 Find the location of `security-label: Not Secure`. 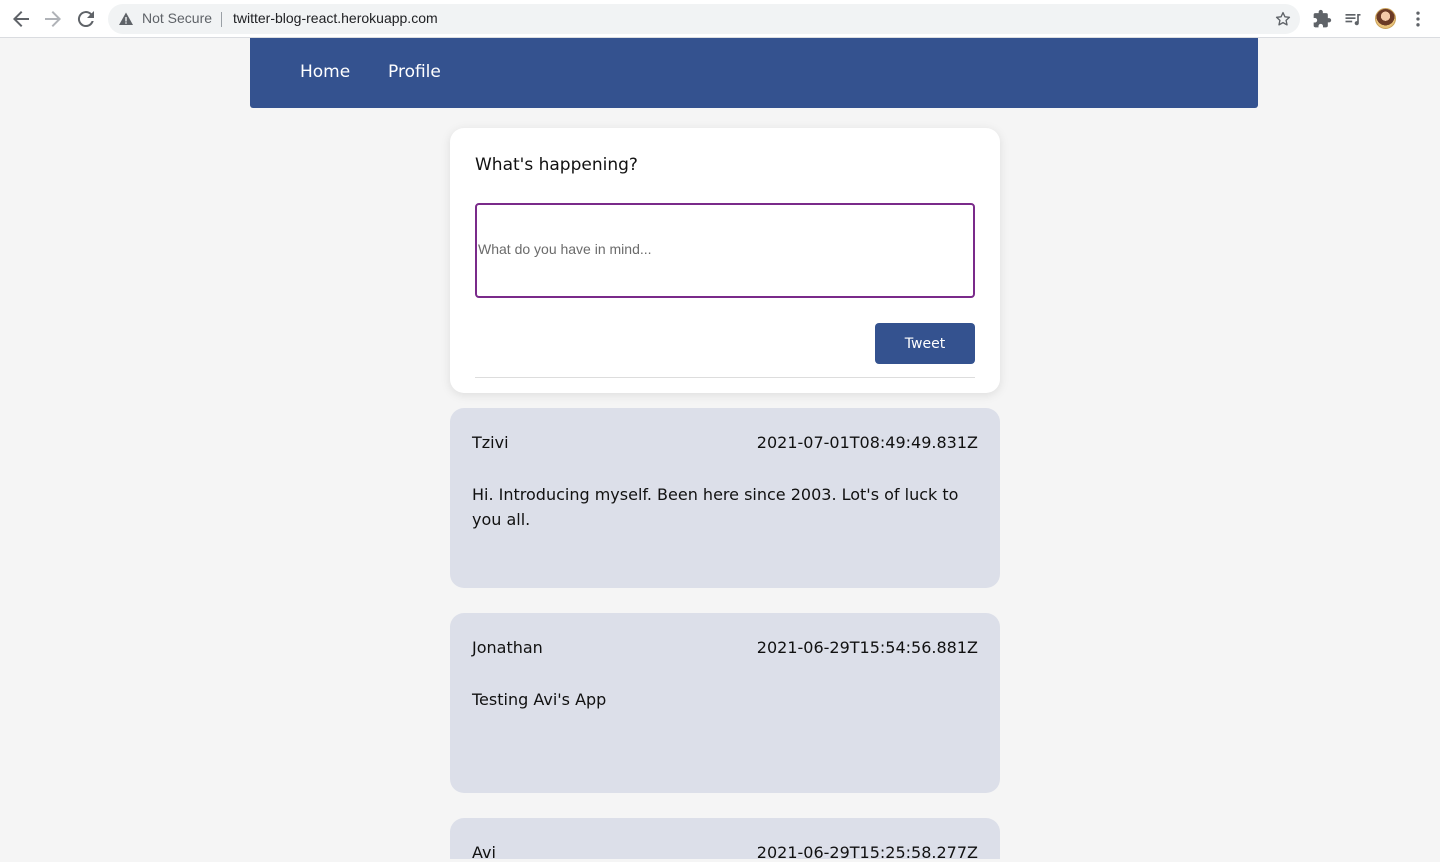

security-label: Not Secure is located at coordinates (177, 18).